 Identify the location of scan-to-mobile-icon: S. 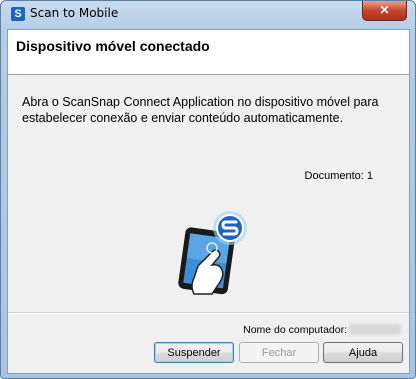
(18, 14).